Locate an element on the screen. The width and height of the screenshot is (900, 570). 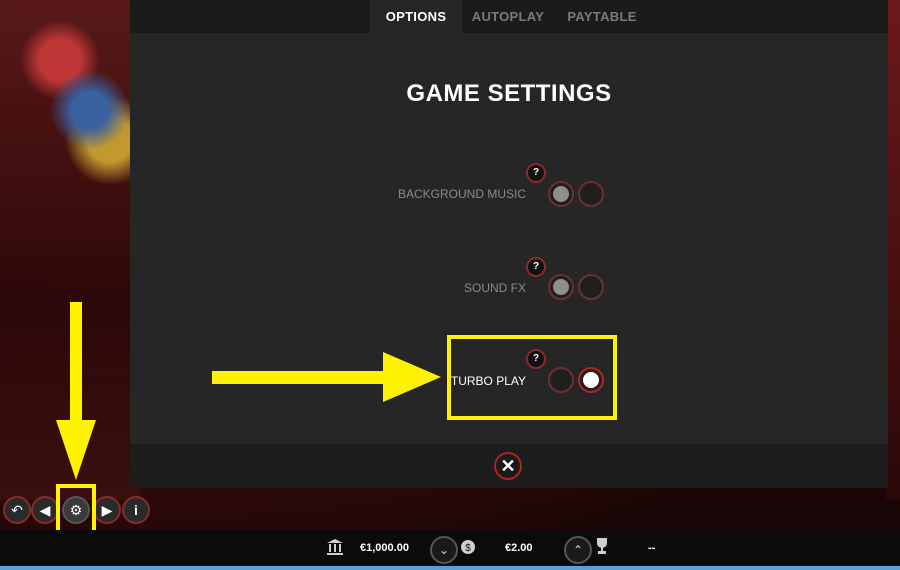
annotation-arrow-horizontal-head is located at coordinates (412, 377).